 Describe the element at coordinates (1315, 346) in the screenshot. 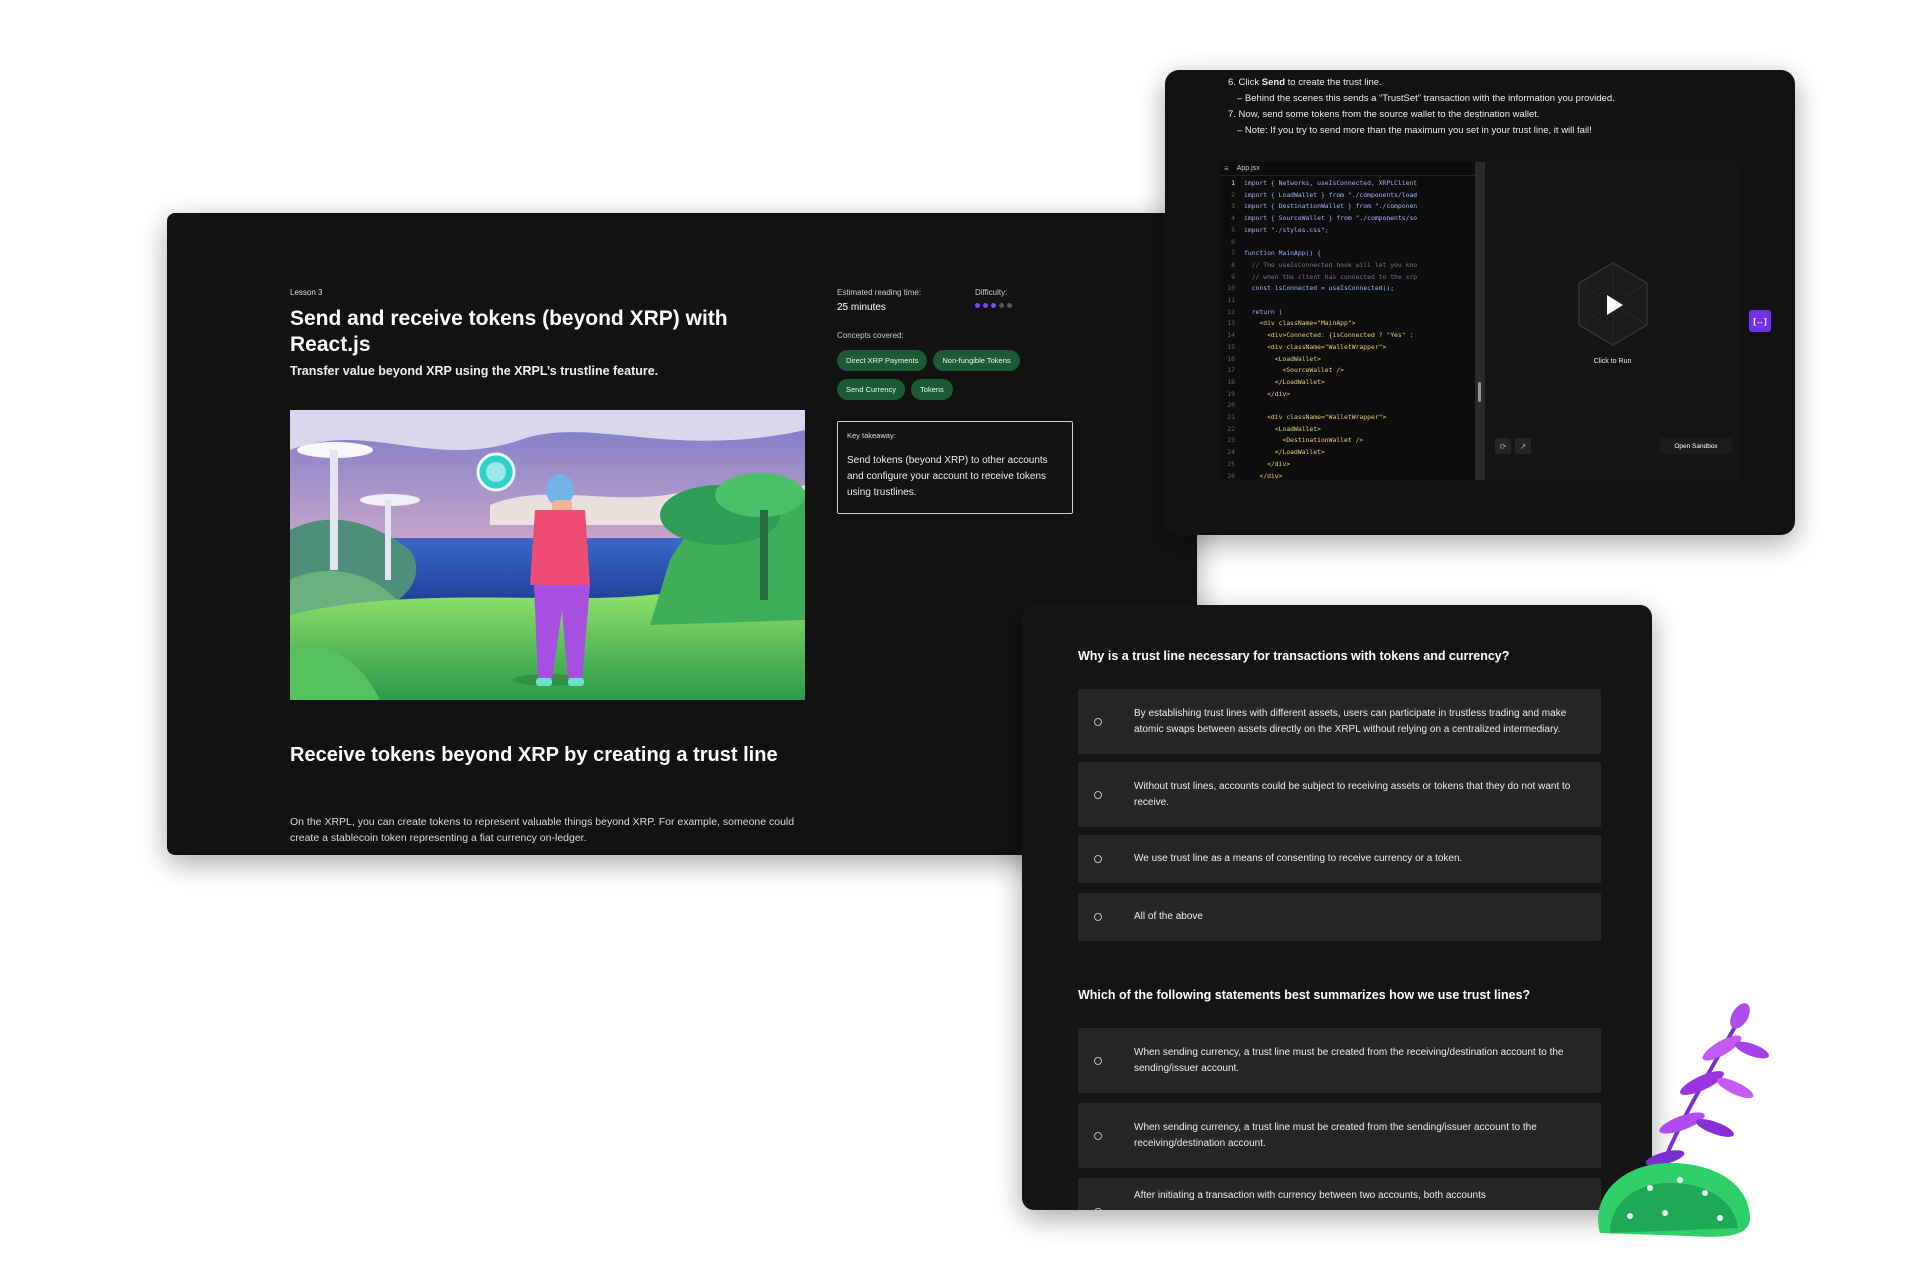

I see `code-text: <div className="WalletWrapper">` at that location.